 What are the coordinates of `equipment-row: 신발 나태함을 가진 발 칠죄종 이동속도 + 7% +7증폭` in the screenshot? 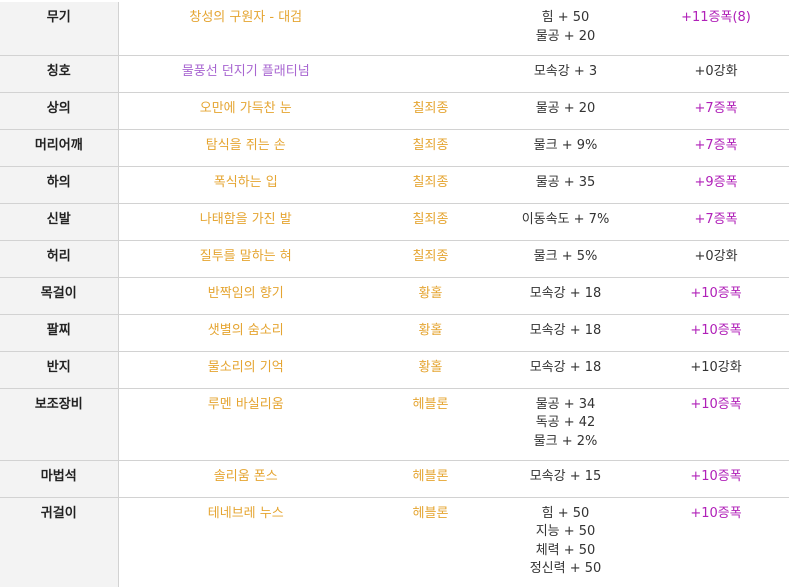 It's located at (394, 221).